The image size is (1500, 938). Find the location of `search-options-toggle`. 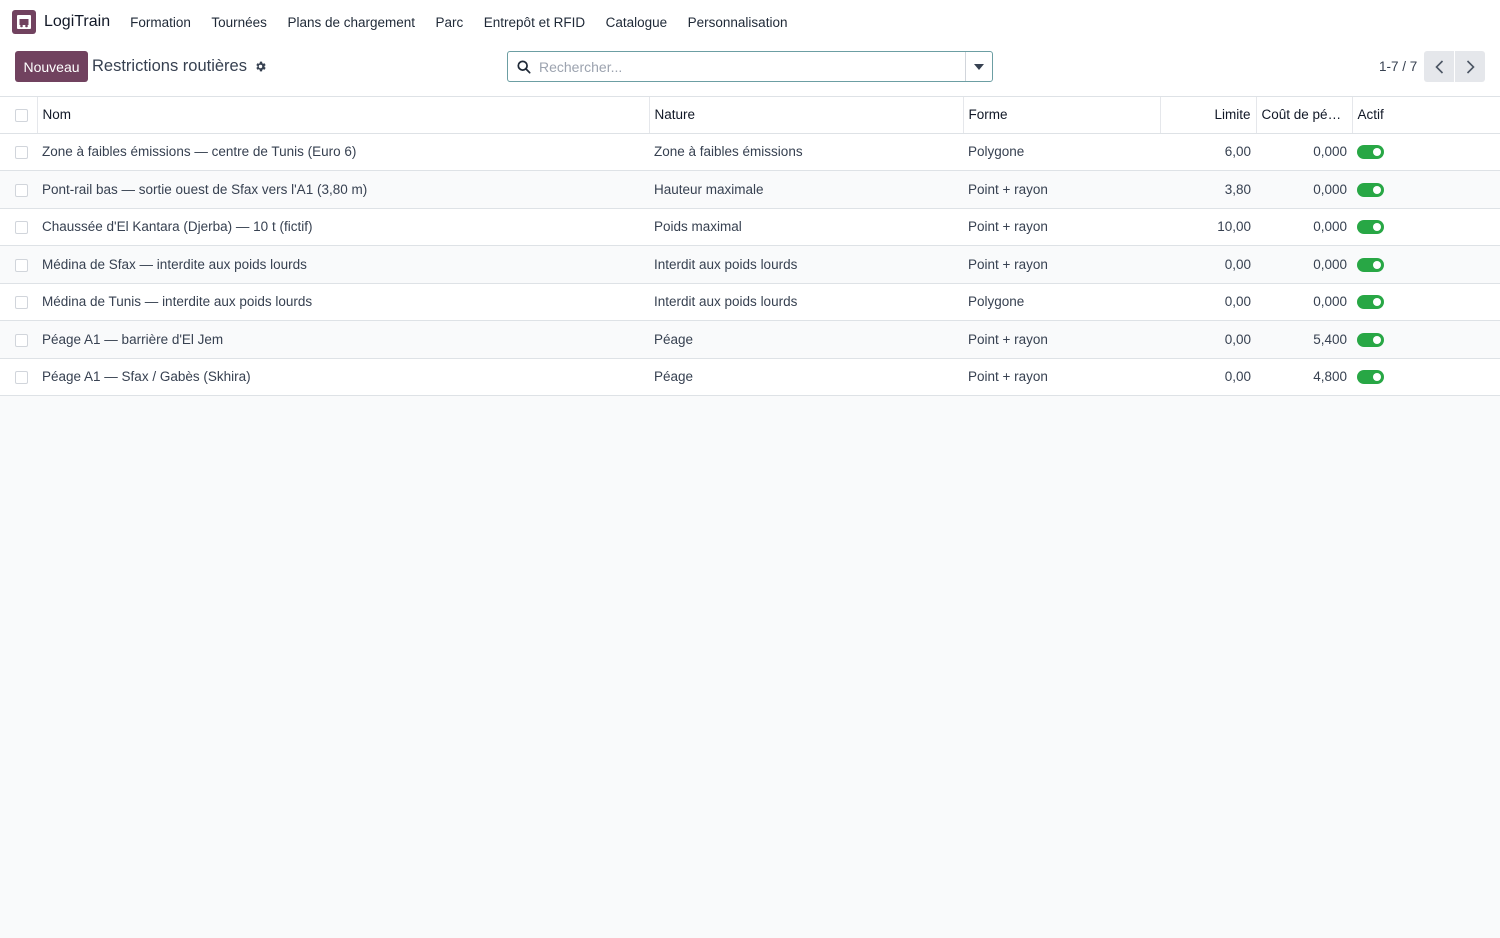

search-options-toggle is located at coordinates (978, 66).